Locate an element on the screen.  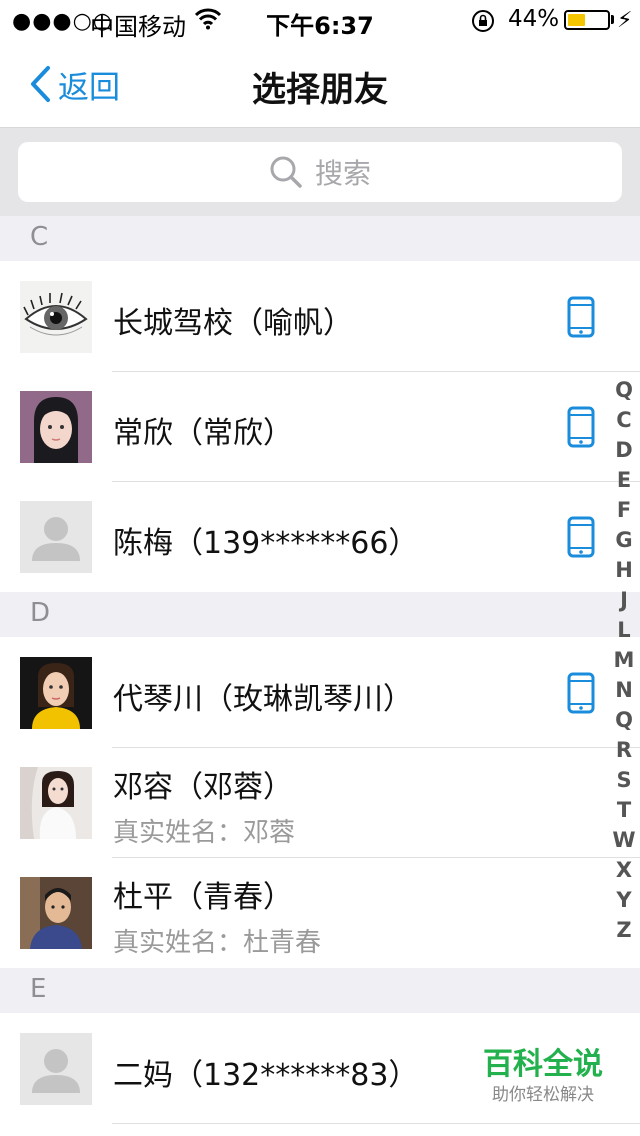
contact-name: 杜平（青春） is located at coordinates (203, 897).